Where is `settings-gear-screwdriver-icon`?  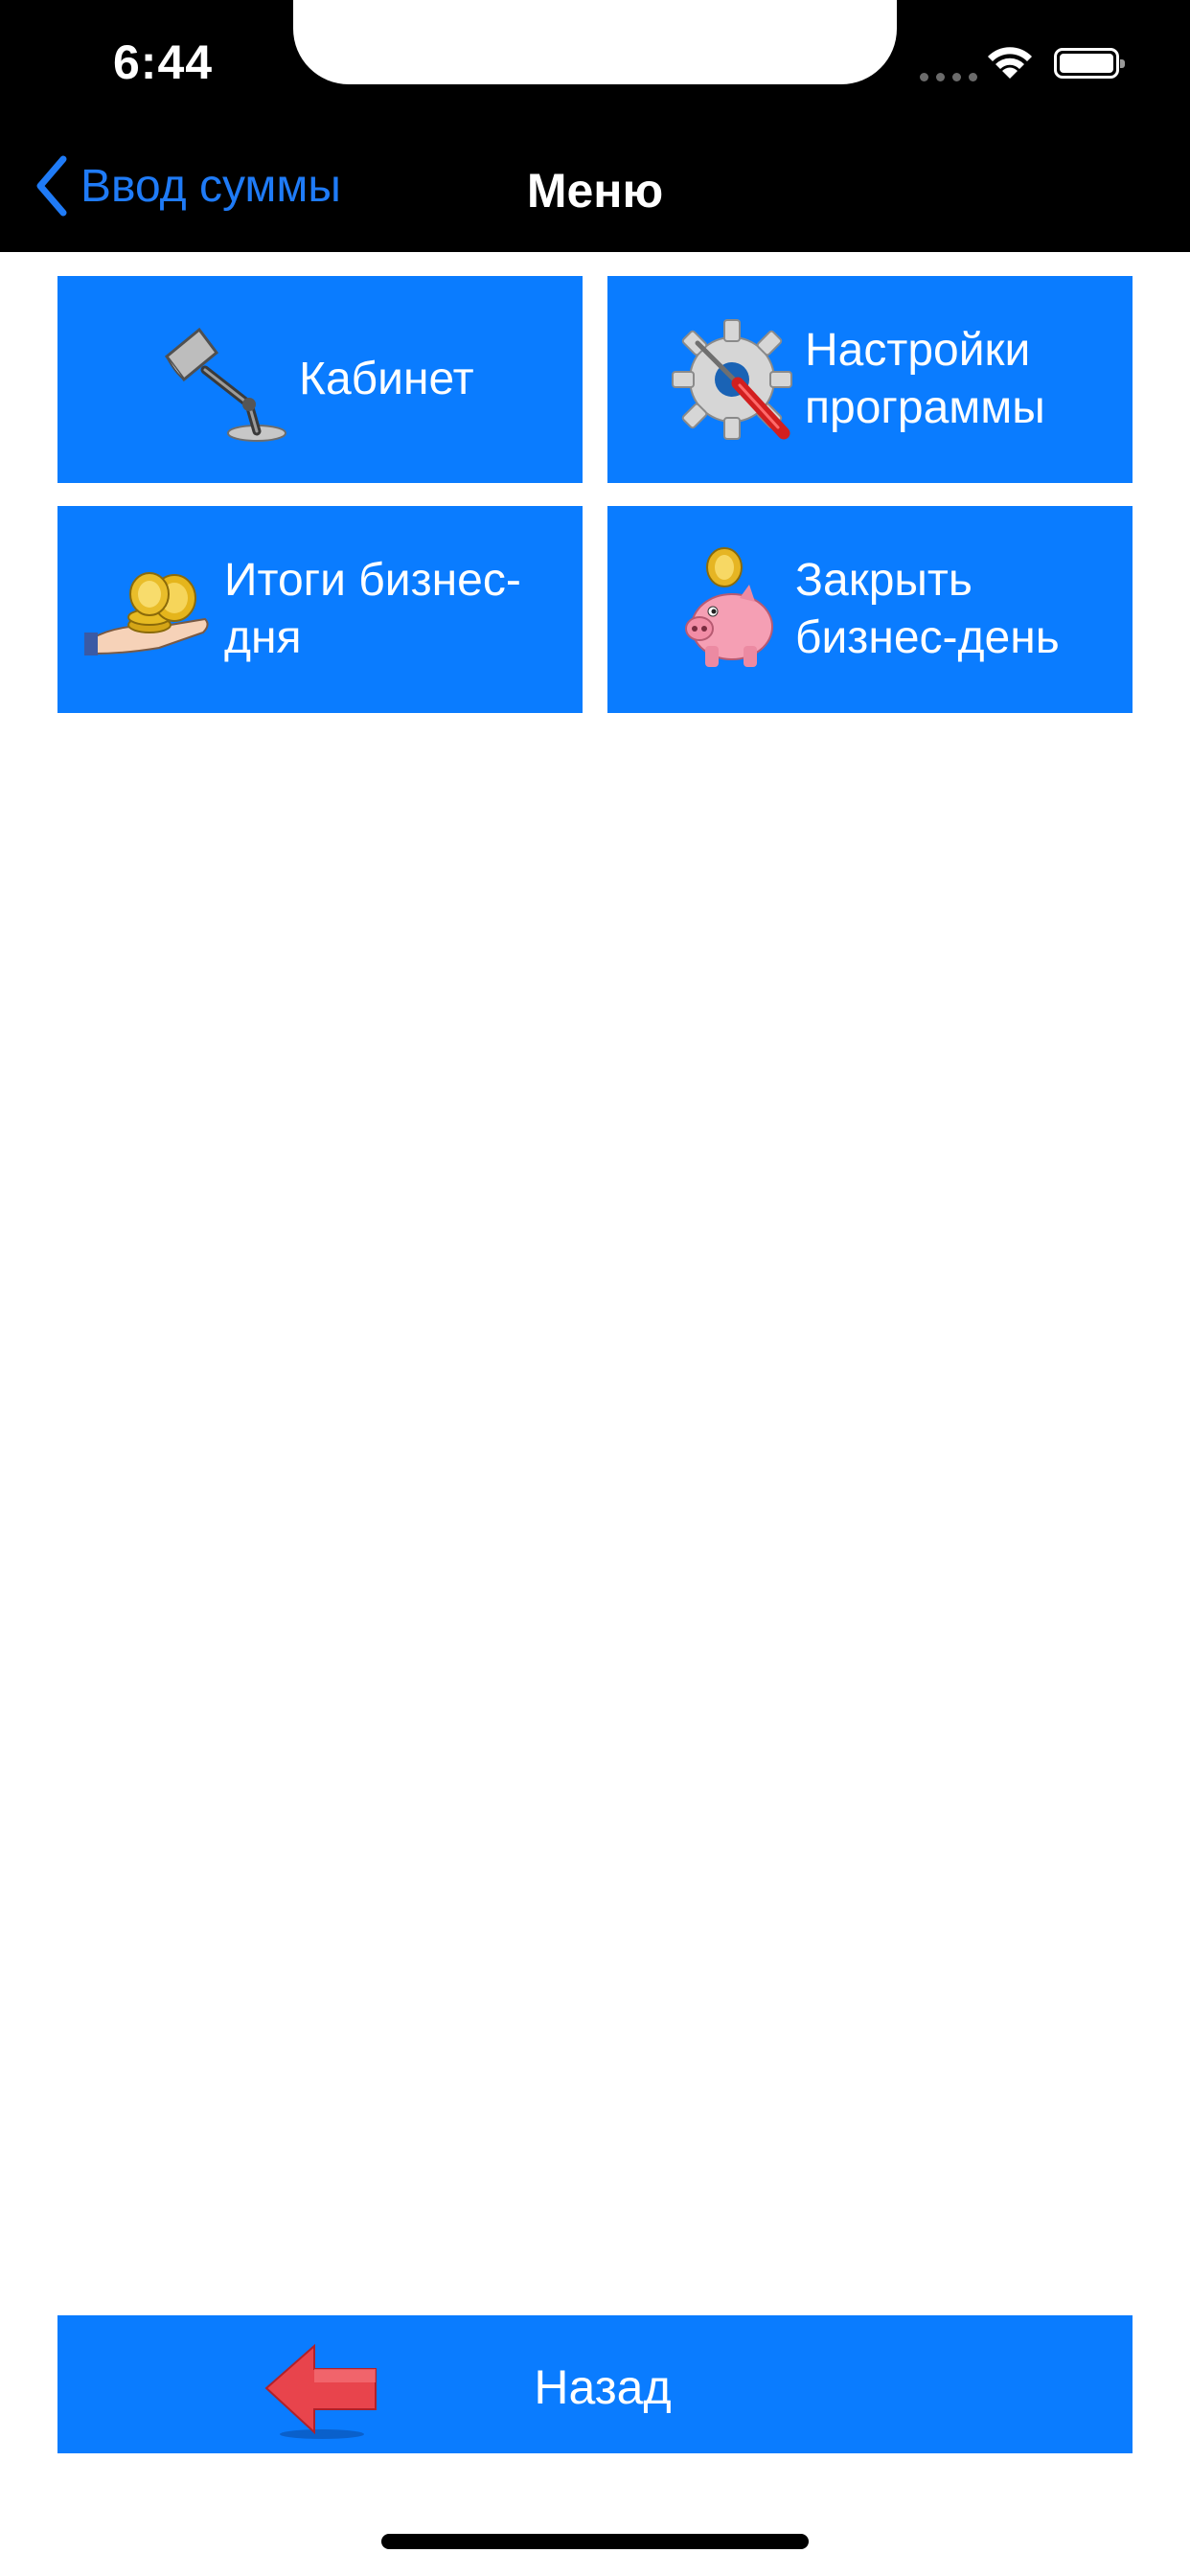 settings-gear-screwdriver-icon is located at coordinates (732, 379).